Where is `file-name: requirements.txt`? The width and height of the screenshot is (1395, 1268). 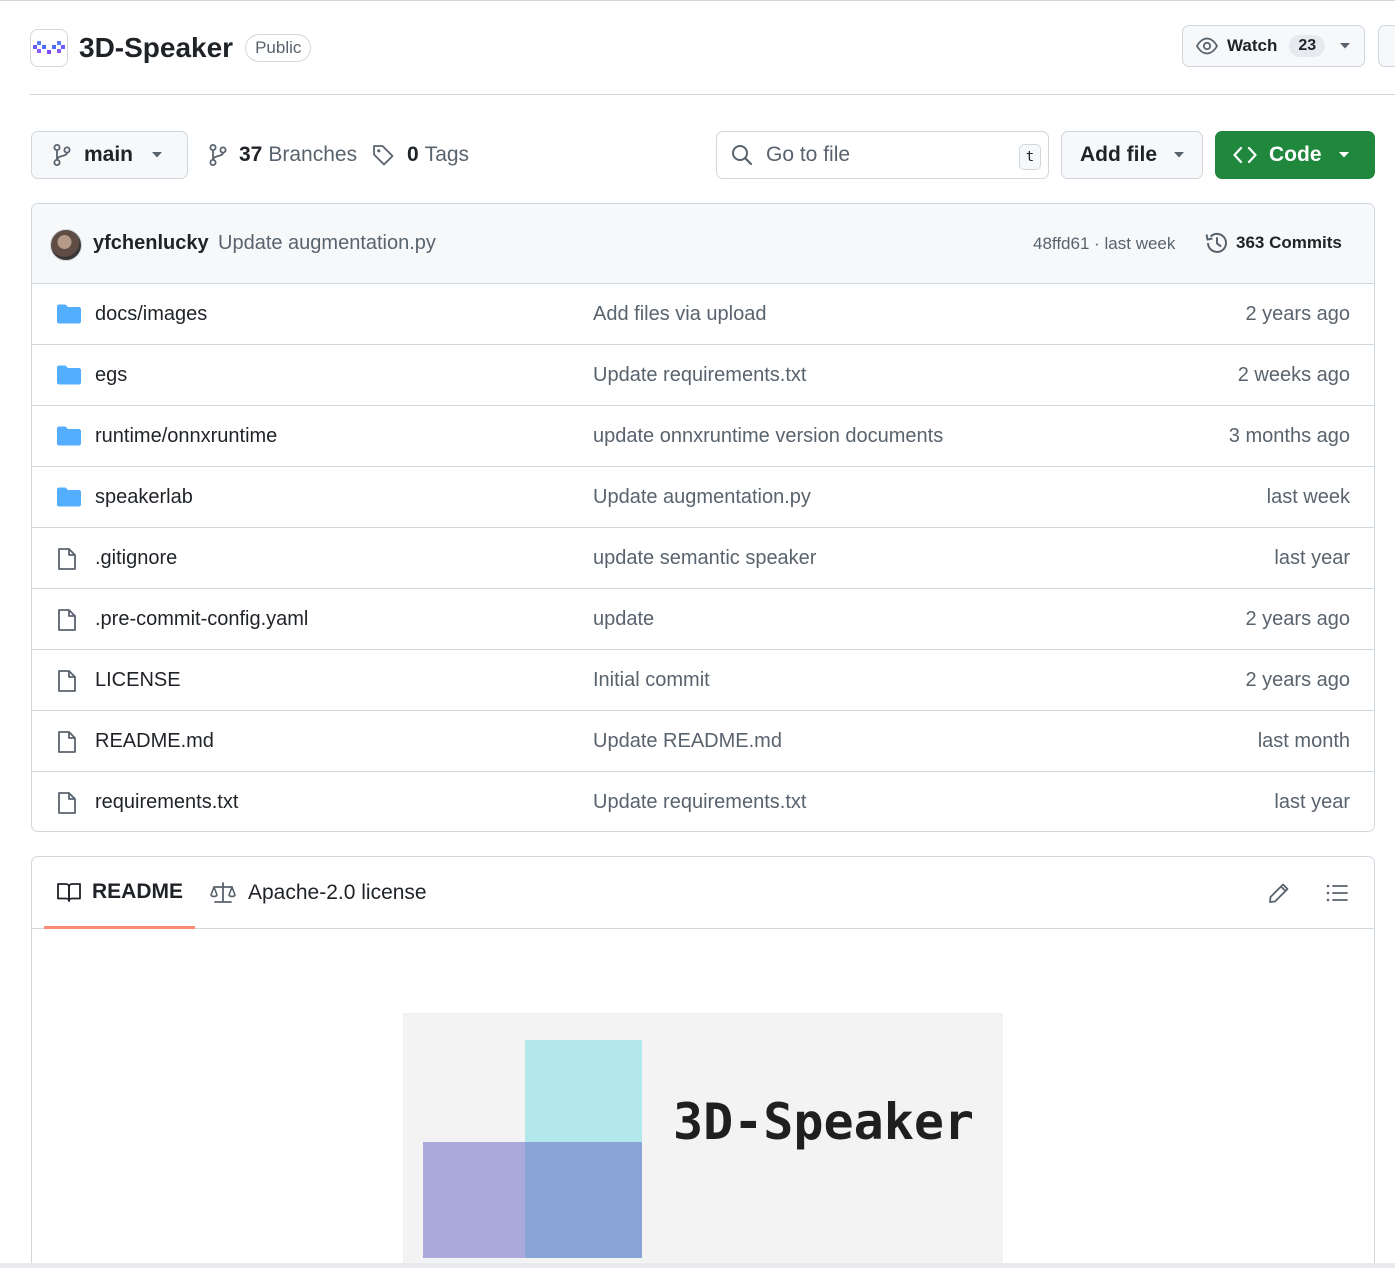
file-name: requirements.txt is located at coordinates (166, 802).